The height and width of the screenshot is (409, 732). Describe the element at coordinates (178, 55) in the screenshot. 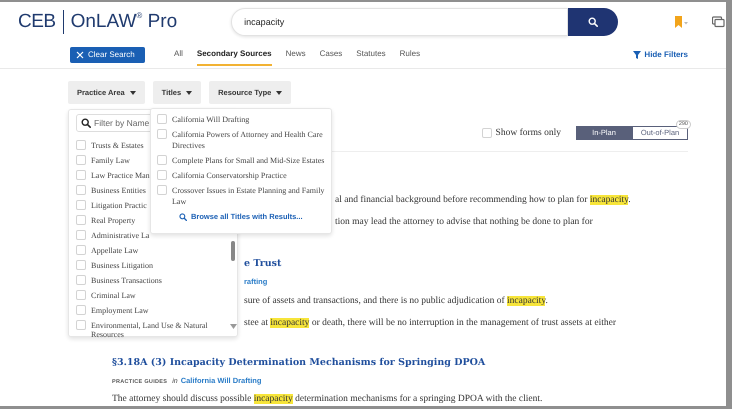

I see `tab: All` at that location.